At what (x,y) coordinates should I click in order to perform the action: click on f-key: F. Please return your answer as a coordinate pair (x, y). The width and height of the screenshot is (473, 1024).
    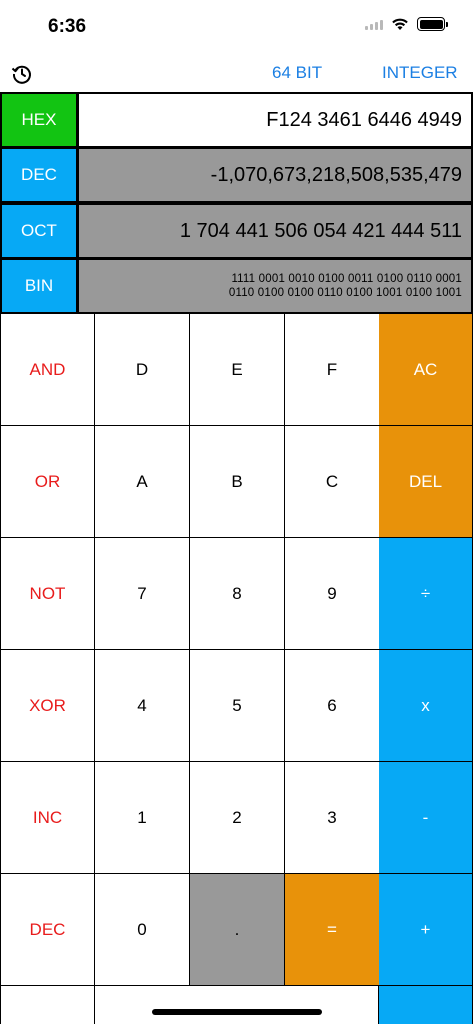
    Looking at the image, I should click on (332, 370).